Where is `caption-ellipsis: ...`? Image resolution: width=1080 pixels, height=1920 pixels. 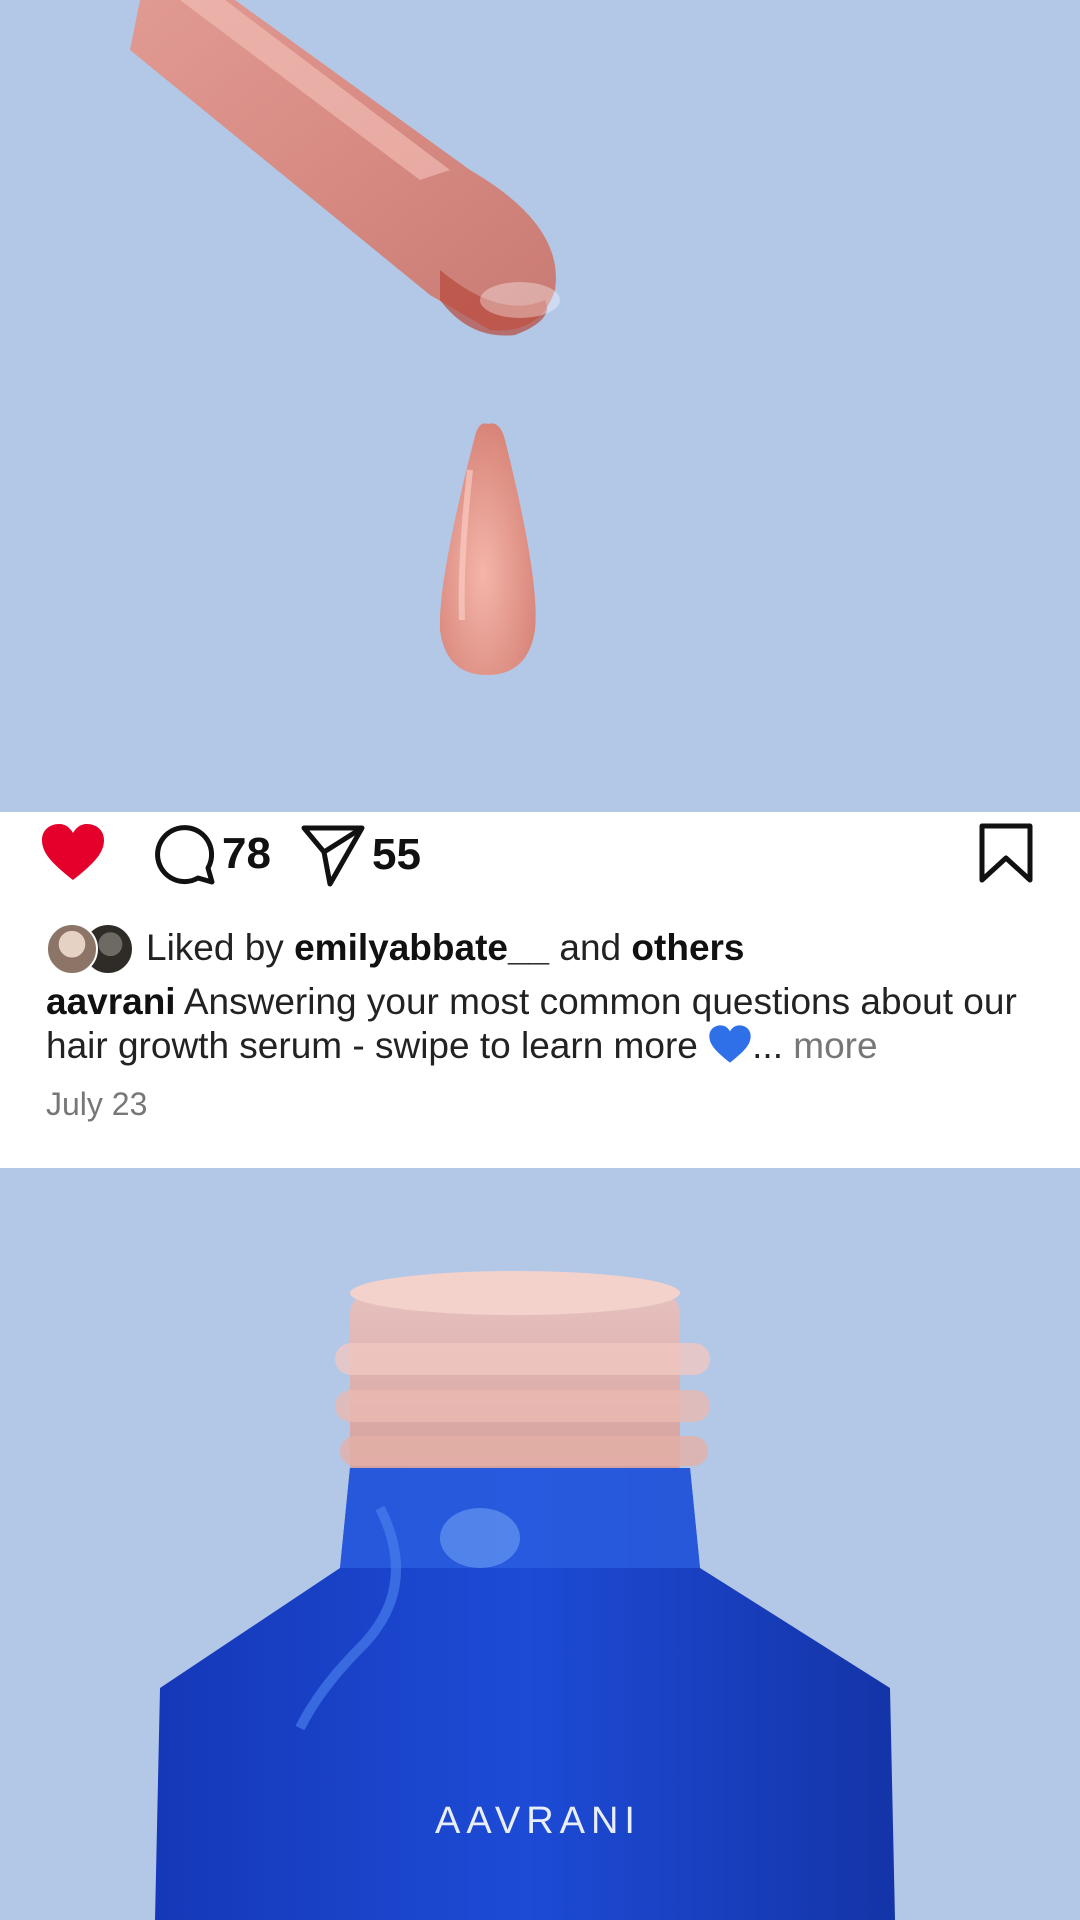 caption-ellipsis: ... is located at coordinates (767, 1045).